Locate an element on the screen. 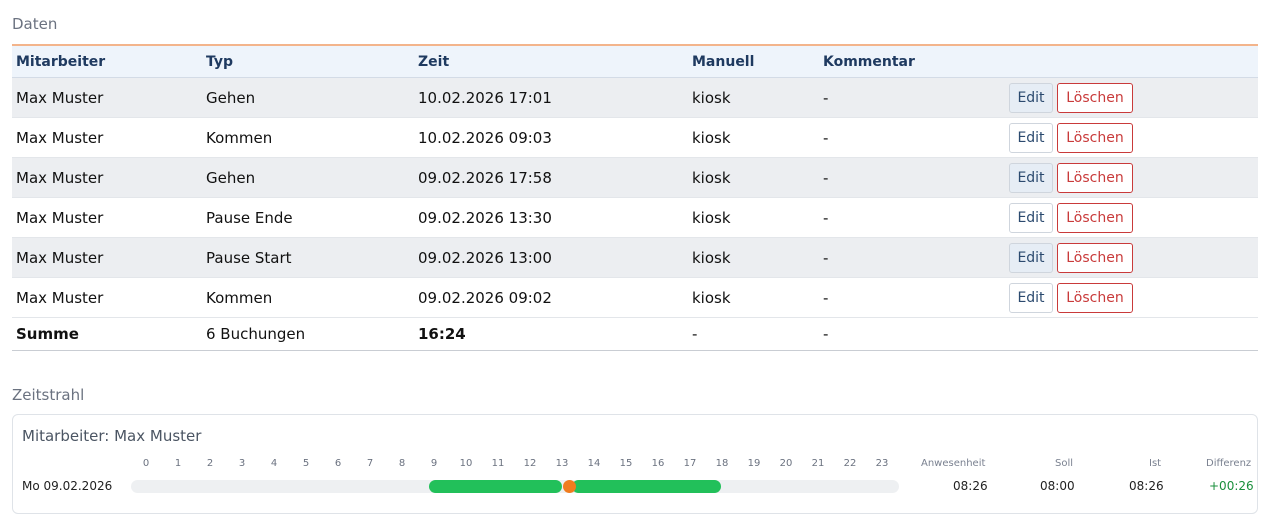 The image size is (1270, 514). hour-tick-label: 17 is located at coordinates (690, 463).